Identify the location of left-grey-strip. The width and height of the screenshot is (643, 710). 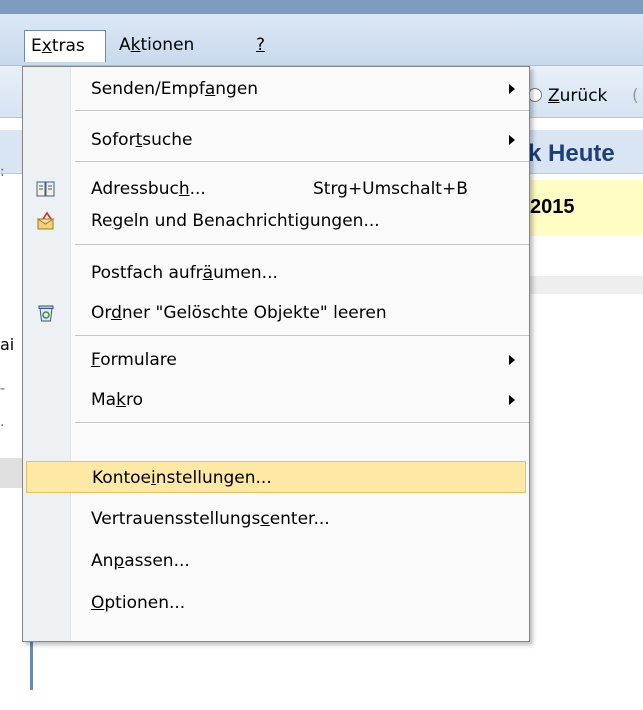
(12, 473).